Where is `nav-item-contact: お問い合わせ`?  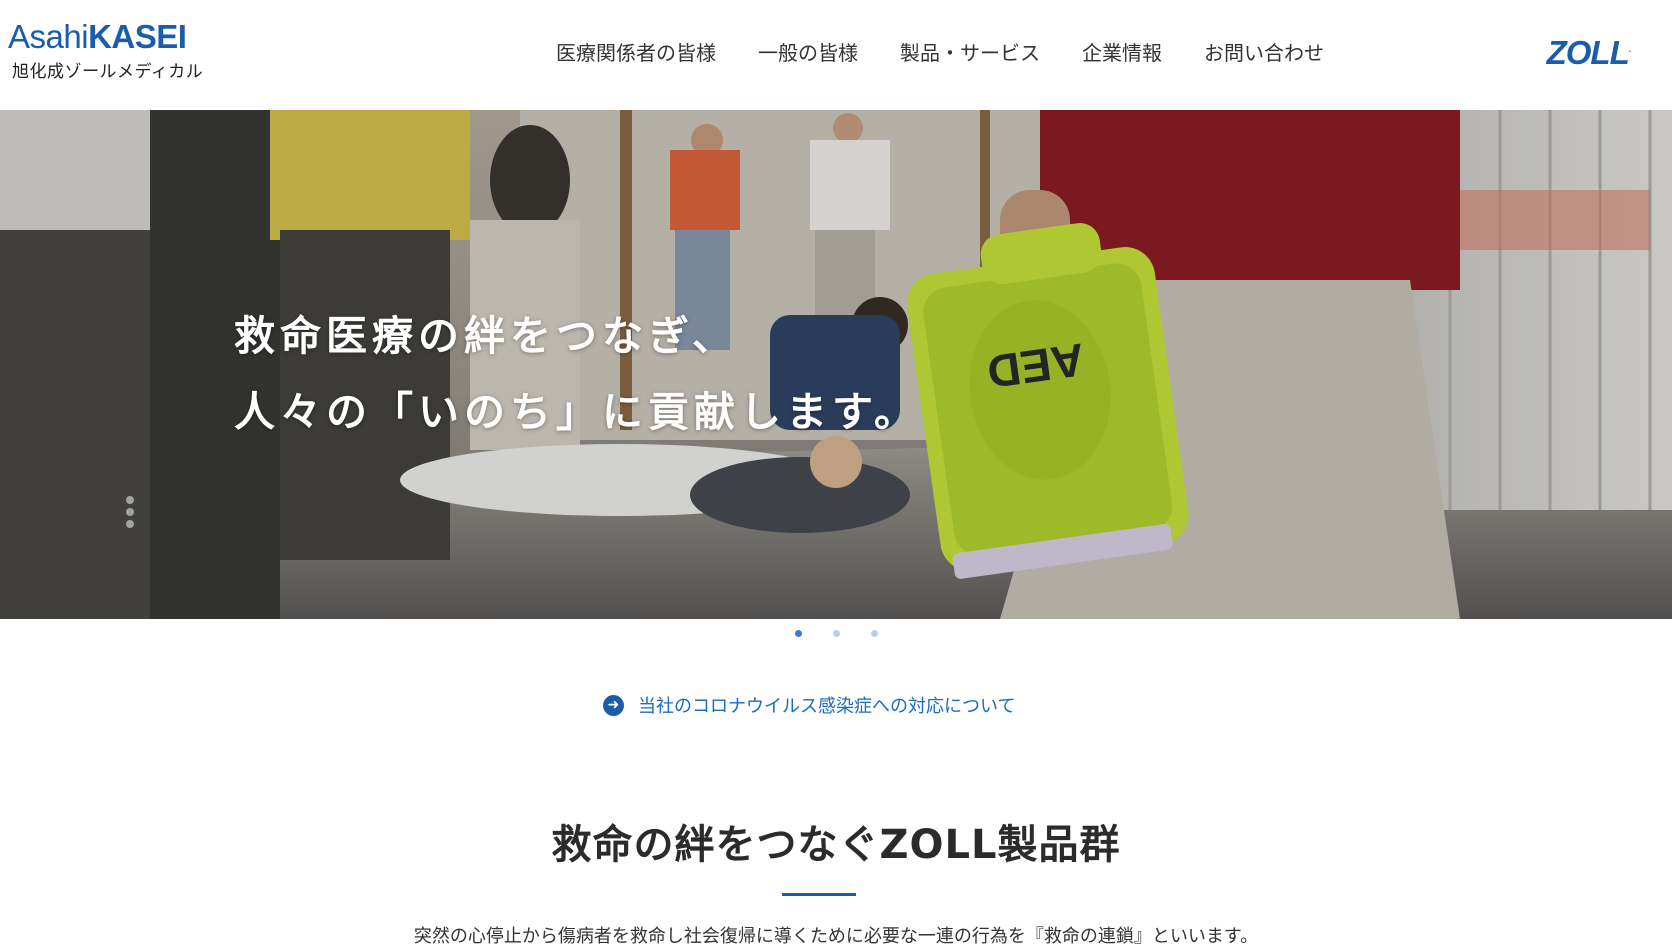 nav-item-contact: お問い合わせ is located at coordinates (1264, 53).